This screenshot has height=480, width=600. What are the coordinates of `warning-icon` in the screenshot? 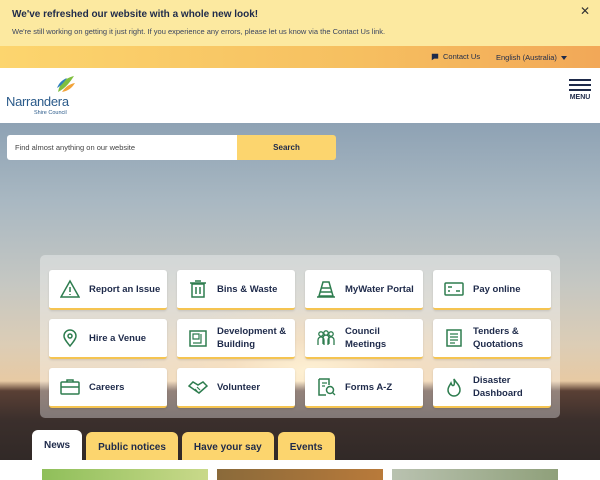 It's located at (70, 289).